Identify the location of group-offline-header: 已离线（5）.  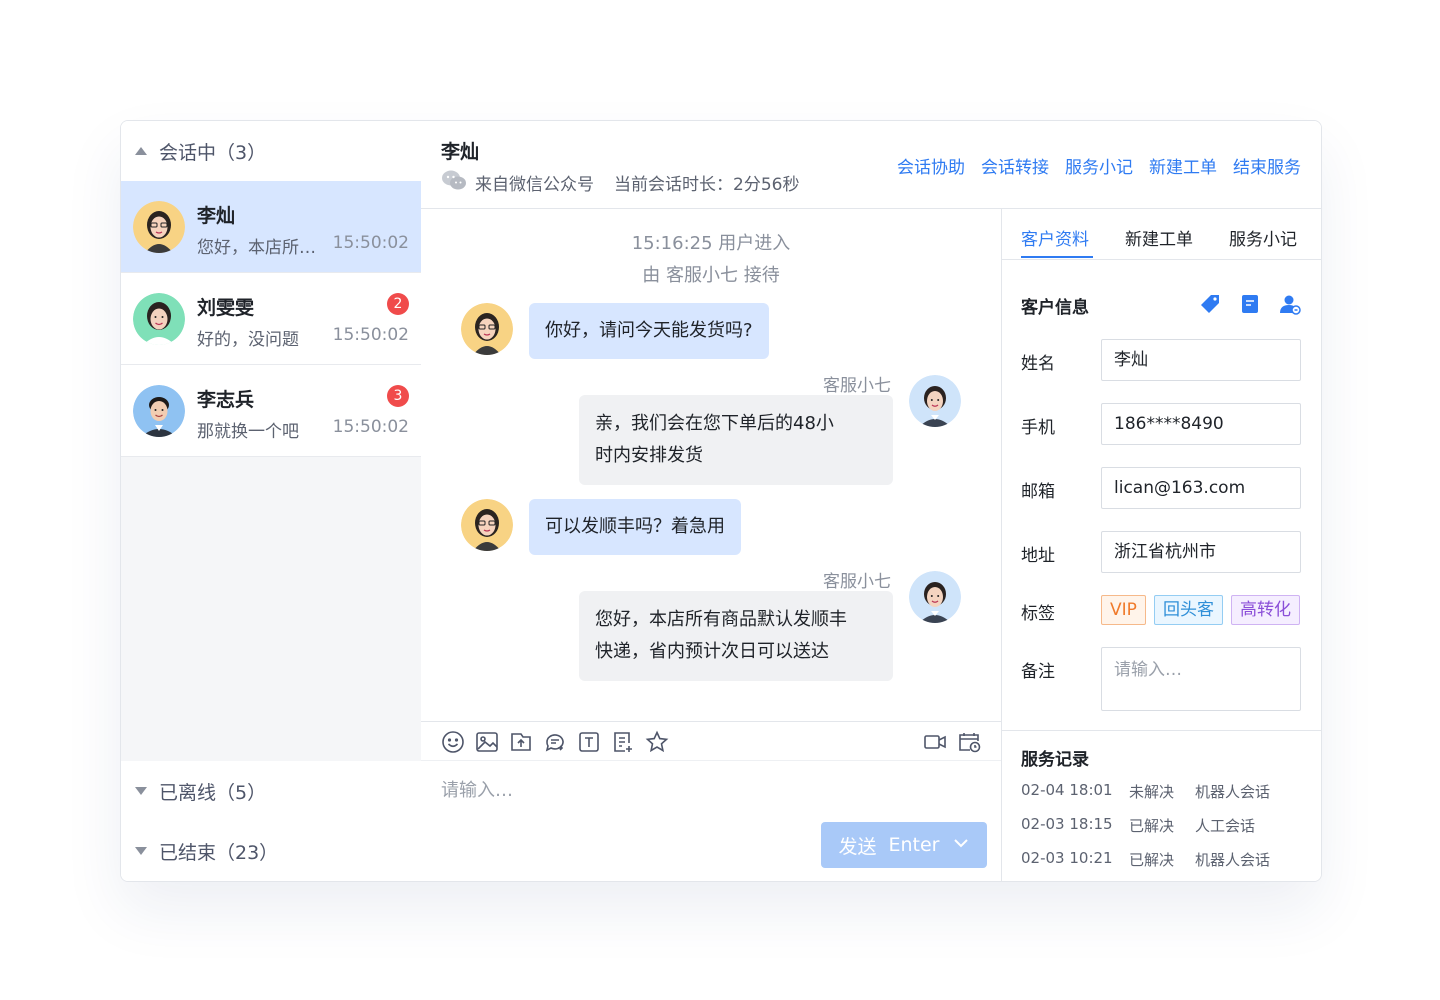
(271, 791).